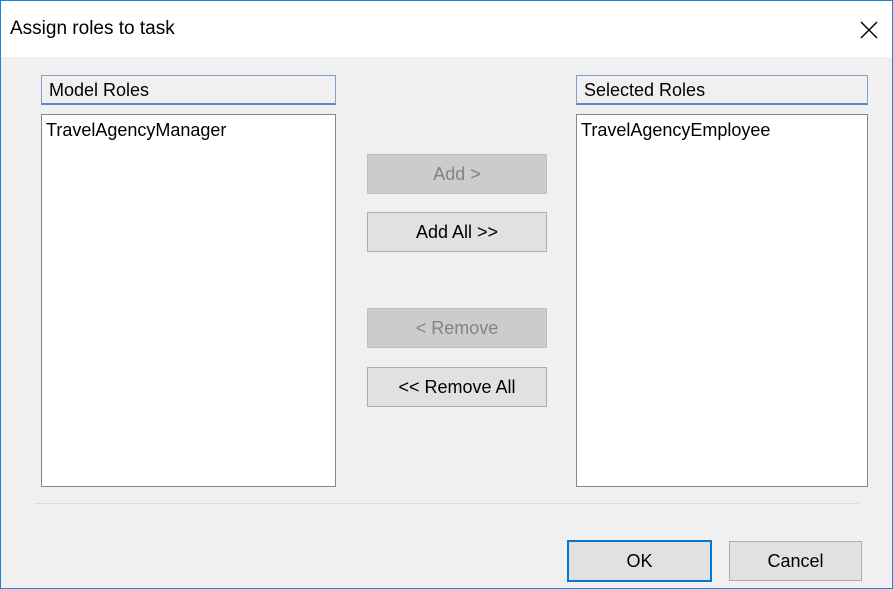 This screenshot has width=893, height=589. Describe the element at coordinates (457, 232) in the screenshot. I see `add-all-button: Add All >>` at that location.